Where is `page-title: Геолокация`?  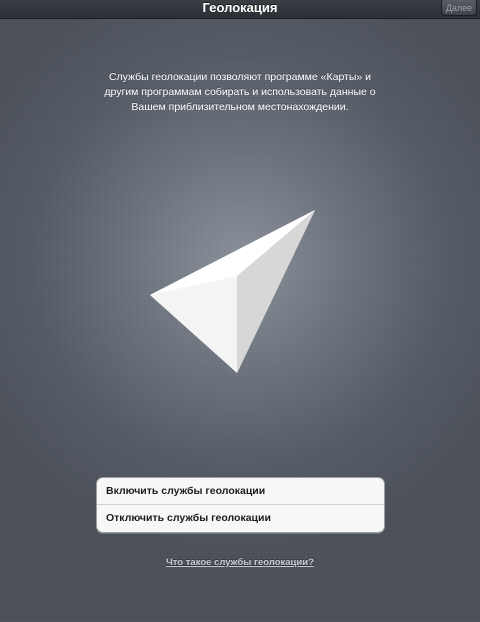
page-title: Геолокация is located at coordinates (240, 7).